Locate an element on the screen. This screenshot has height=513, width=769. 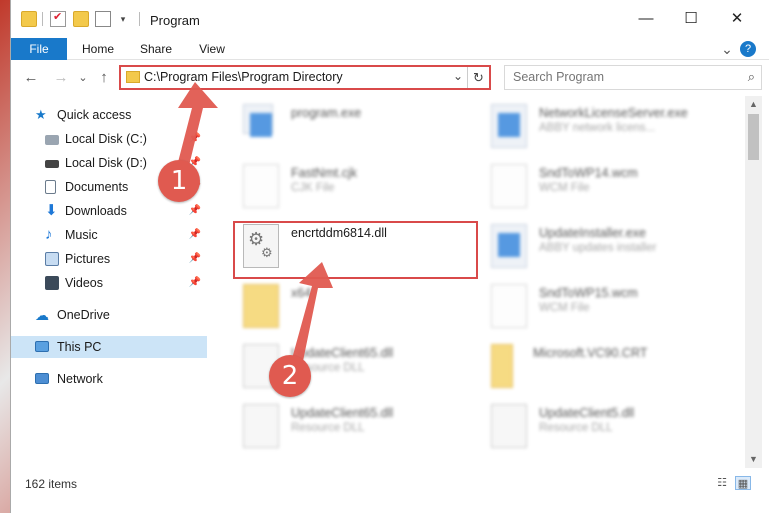
step-2-badge: 2 is located at coordinates (290, 376).